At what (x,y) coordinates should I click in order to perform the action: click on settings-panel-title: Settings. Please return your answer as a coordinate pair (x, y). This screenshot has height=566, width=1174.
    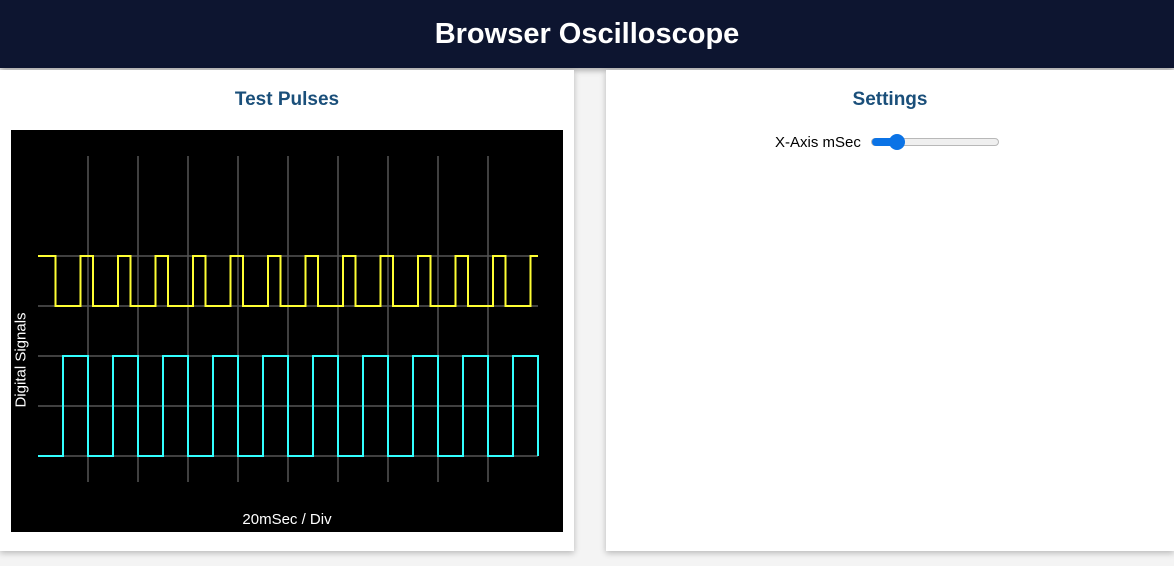
    Looking at the image, I should click on (890, 99).